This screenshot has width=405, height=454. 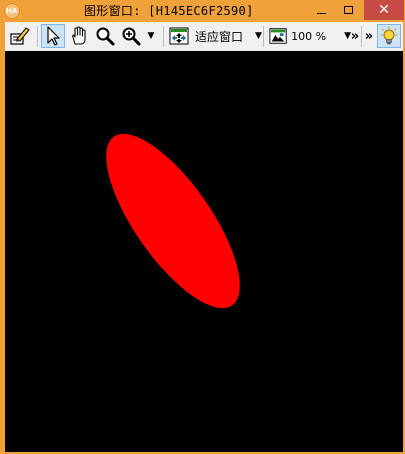 I want to click on hint-toggle-button, so click(x=389, y=36).